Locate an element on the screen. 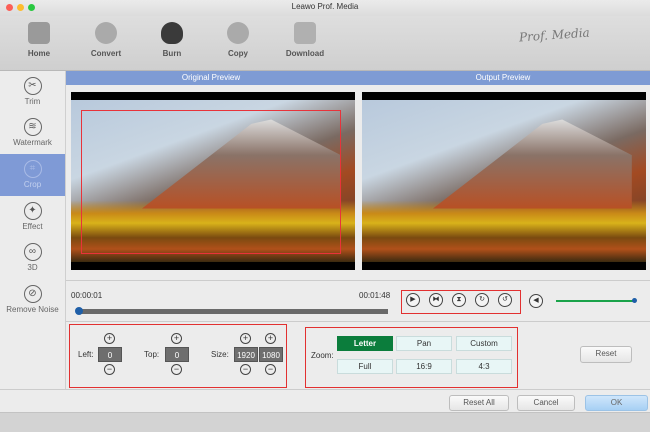 This screenshot has height=432, width=650. crop-icon: ⌗ is located at coordinates (32, 169).